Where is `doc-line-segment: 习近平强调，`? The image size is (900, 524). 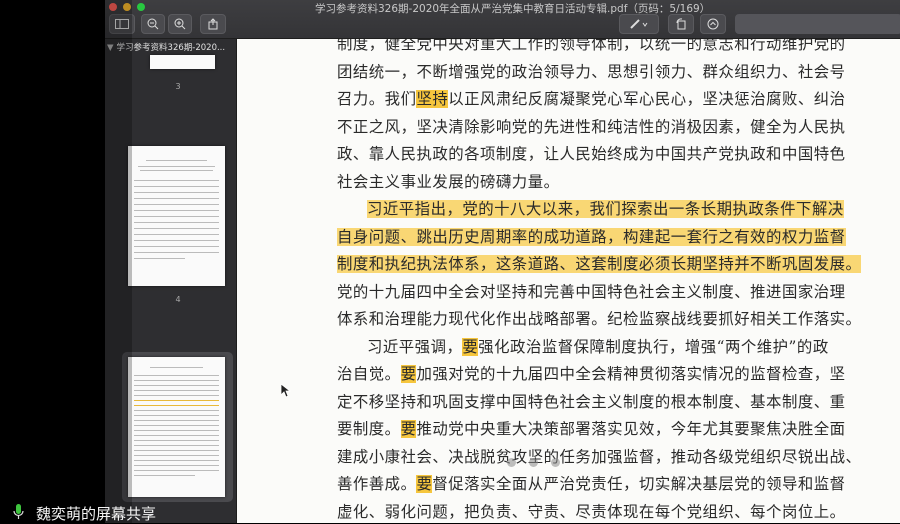
doc-line-segment: 习近平强调， is located at coordinates (415, 346).